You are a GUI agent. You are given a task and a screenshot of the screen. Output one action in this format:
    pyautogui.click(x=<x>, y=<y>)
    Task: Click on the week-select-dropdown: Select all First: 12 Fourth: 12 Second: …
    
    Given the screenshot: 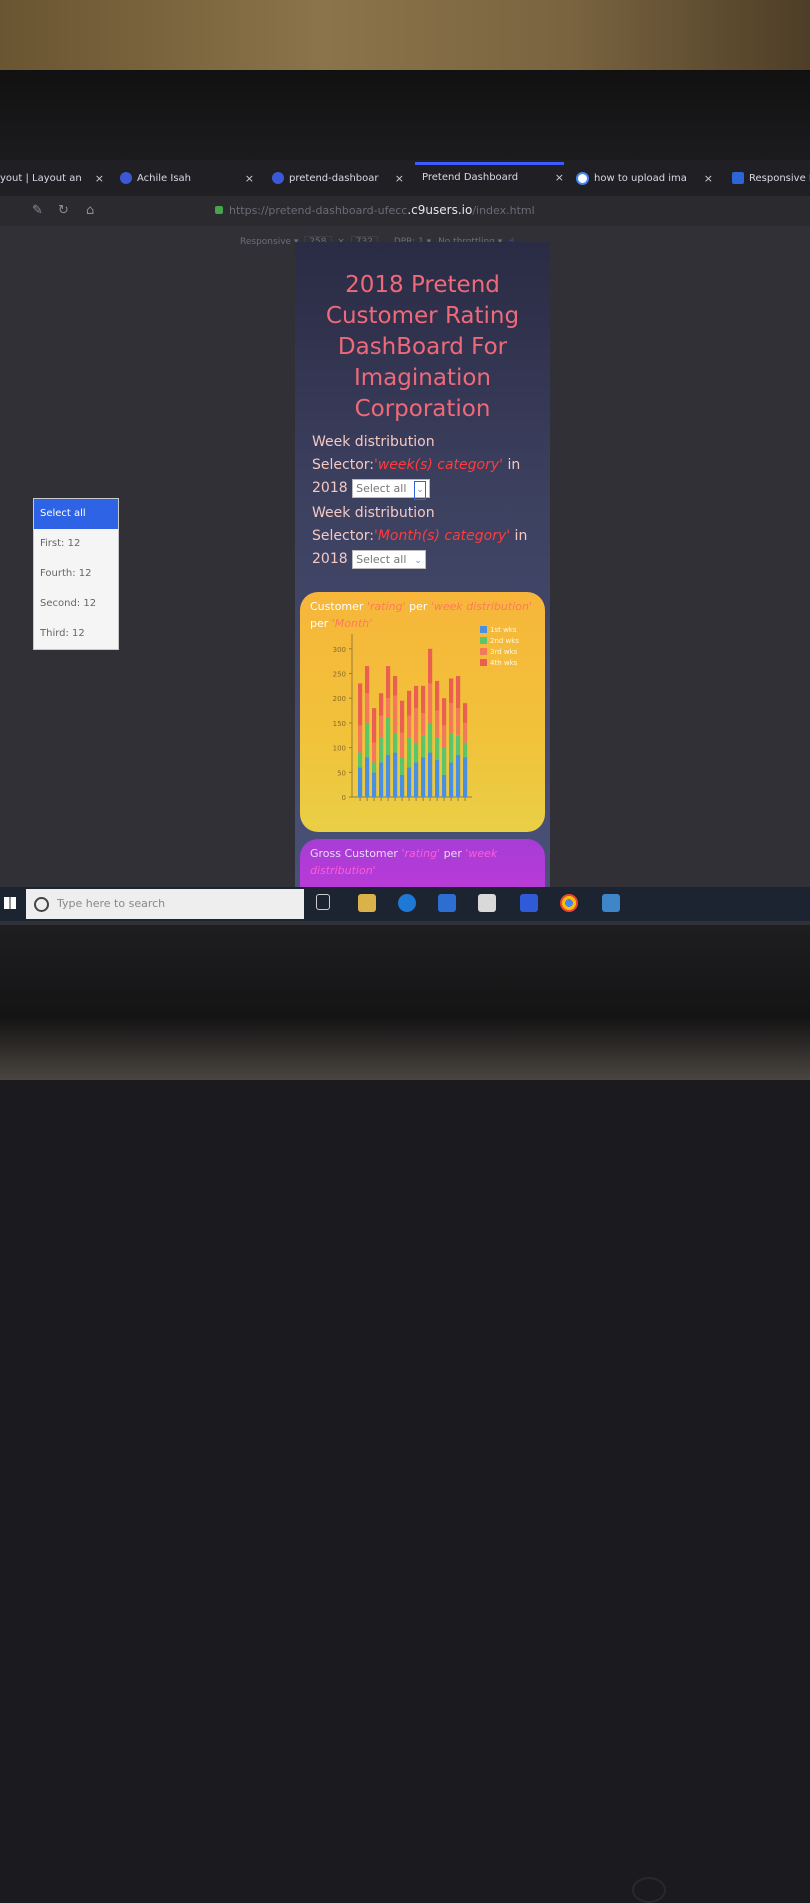 What is the action you would take?
    pyautogui.click(x=76, y=574)
    